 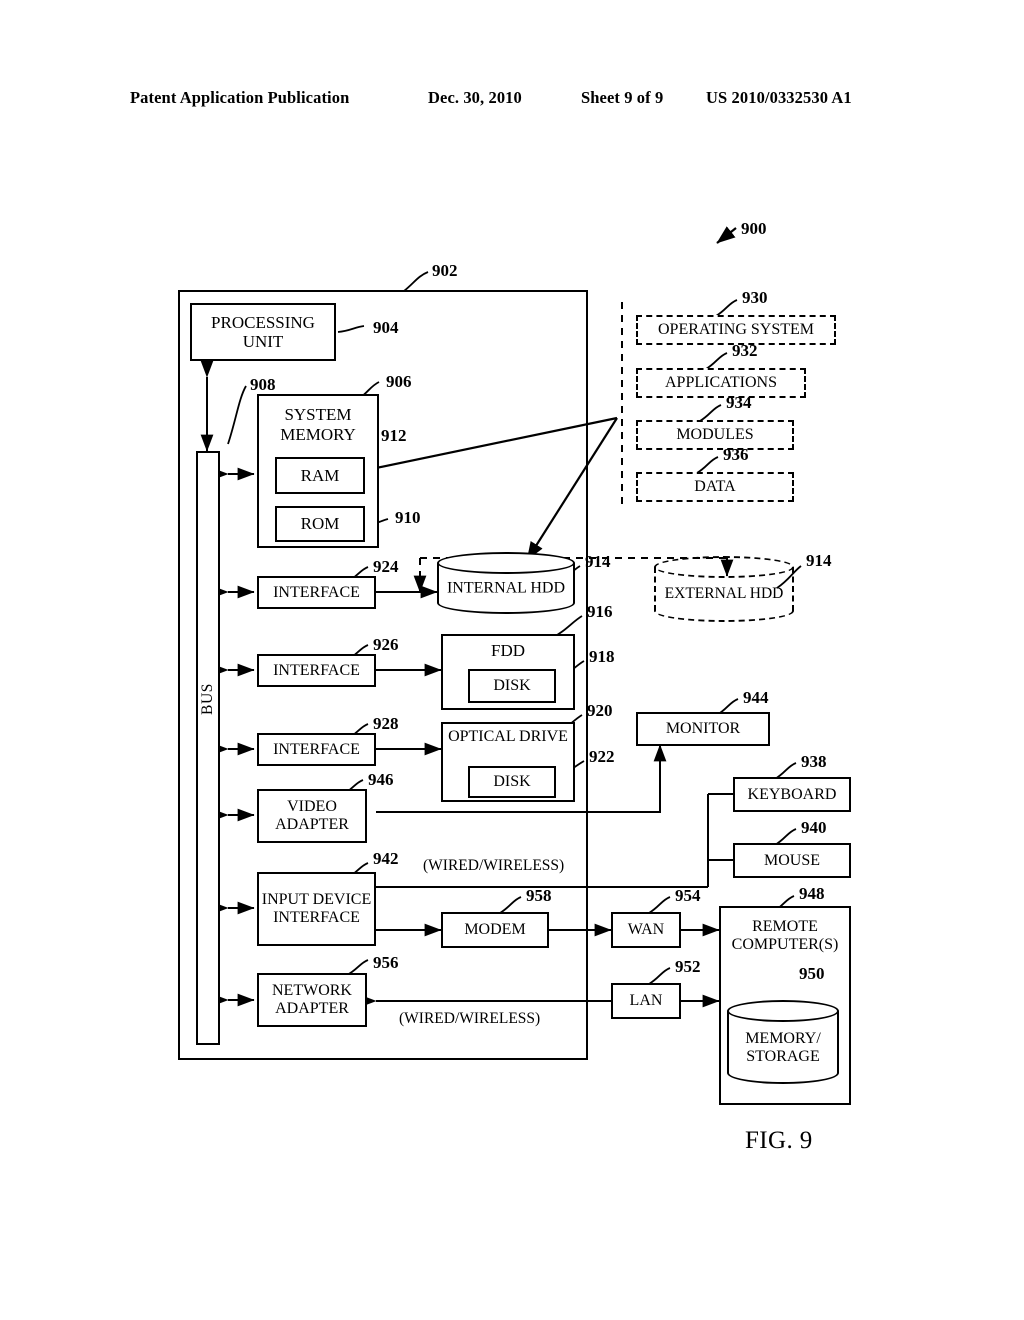 I want to click on wired-wireless-label-bottom: (WIRED/WIRELESS), so click(x=470, y=1018).